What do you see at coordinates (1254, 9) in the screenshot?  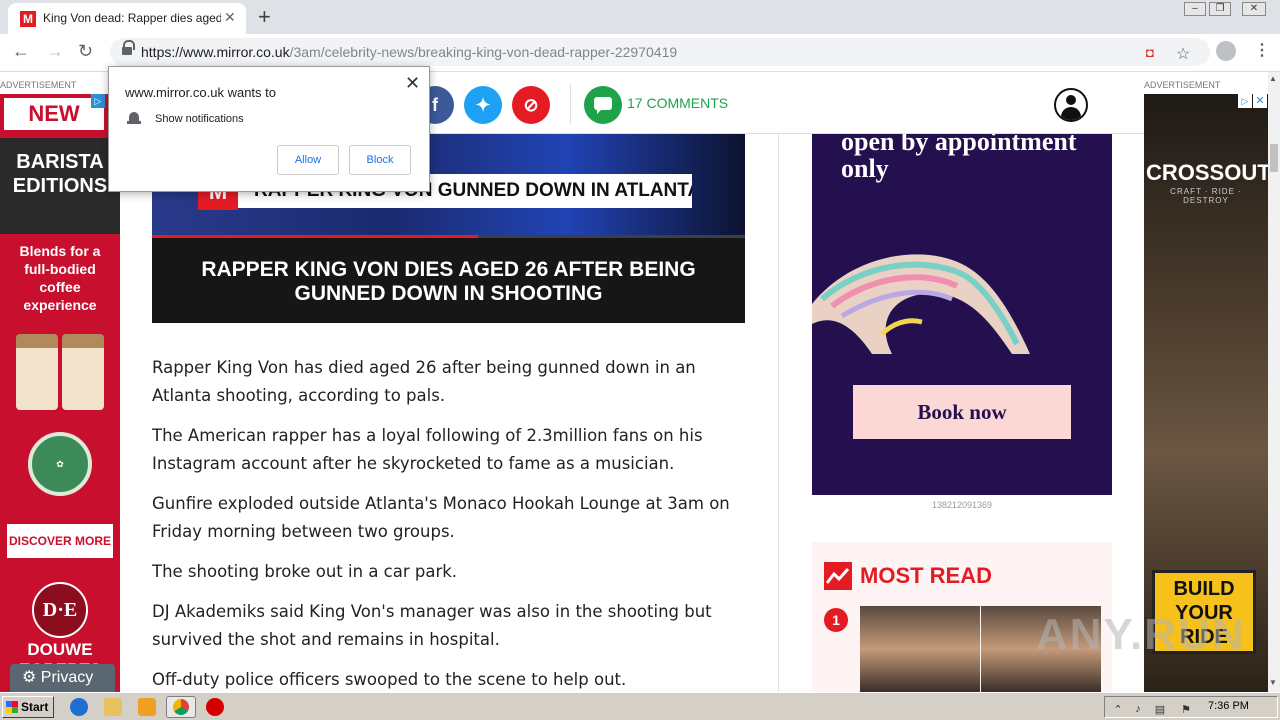 I see `close-window-icon: ✕` at bounding box center [1254, 9].